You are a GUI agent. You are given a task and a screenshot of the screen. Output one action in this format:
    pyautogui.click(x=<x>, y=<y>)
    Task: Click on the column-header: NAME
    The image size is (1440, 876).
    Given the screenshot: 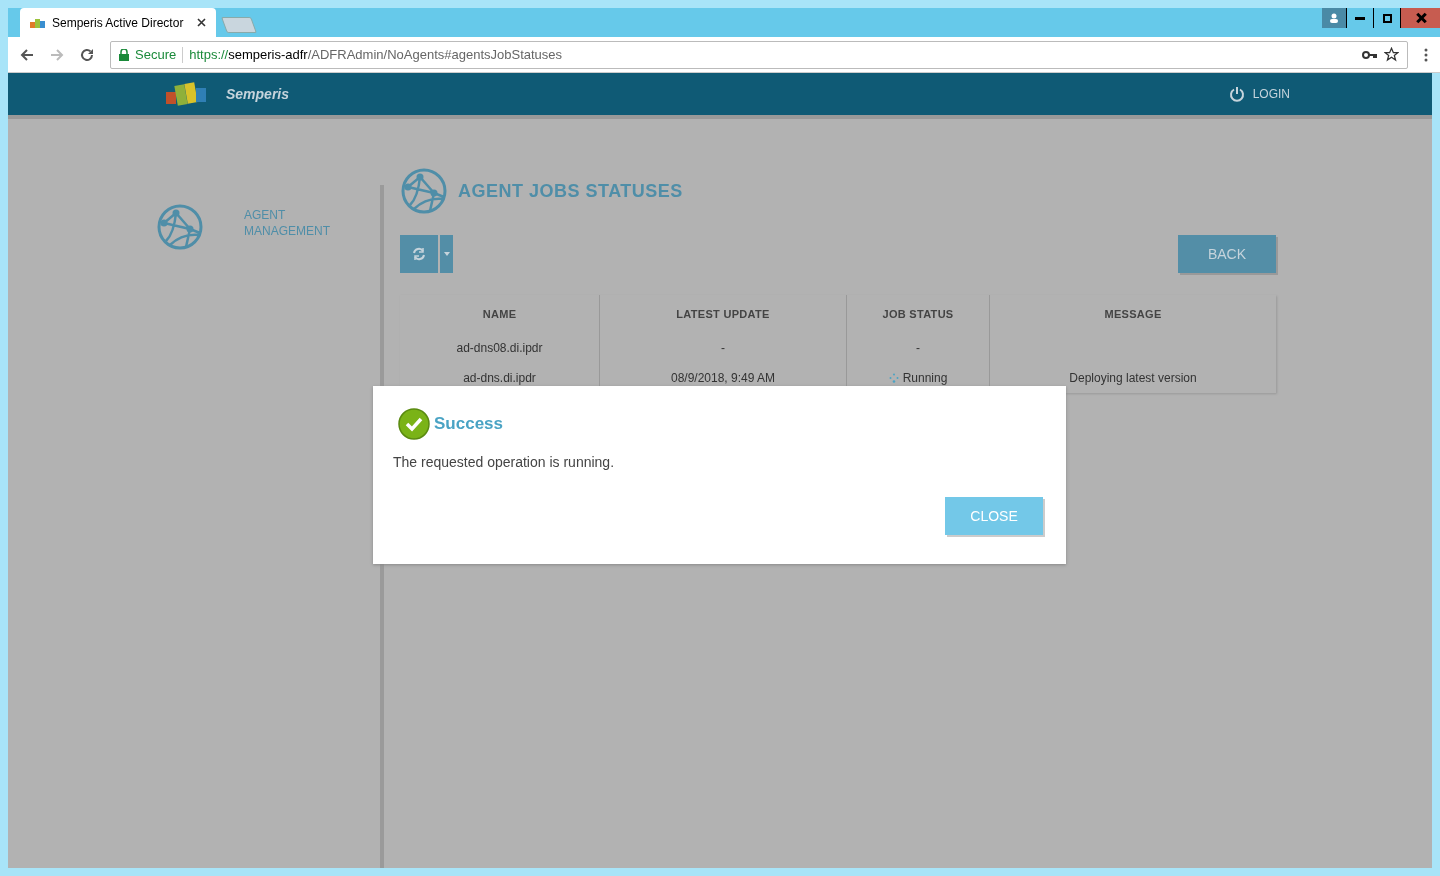 What is the action you would take?
    pyautogui.click(x=499, y=314)
    